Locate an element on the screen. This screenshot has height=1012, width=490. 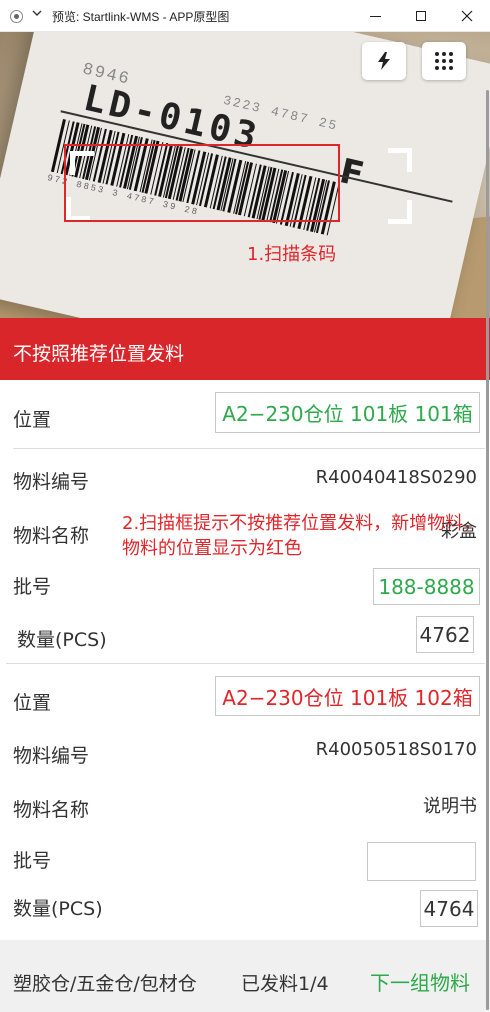
material-code-value: R40050518S0170 is located at coordinates (396, 749).